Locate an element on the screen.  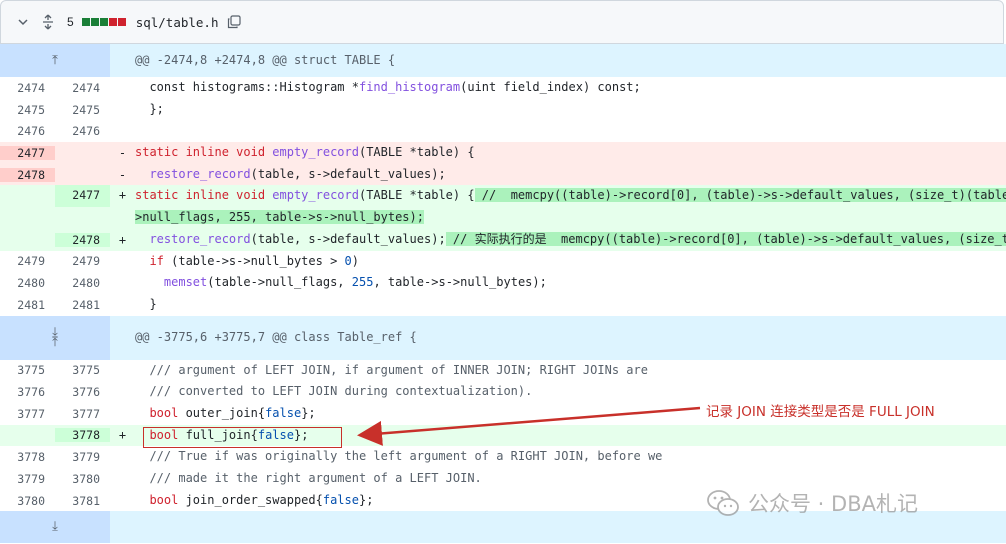
watermark: 公众号 · DBA札记 is located at coordinates (812, 503).